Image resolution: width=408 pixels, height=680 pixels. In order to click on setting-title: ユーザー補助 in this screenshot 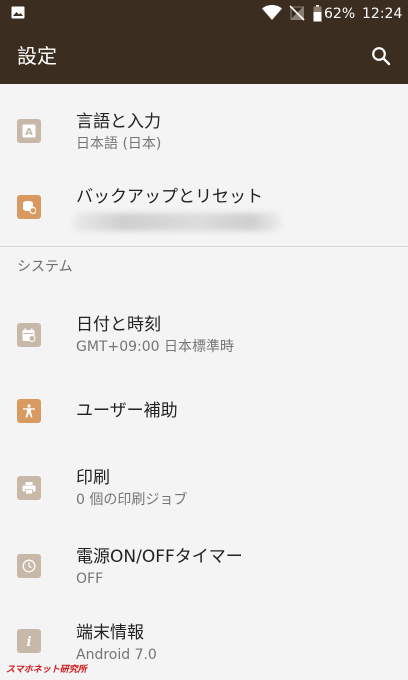, I will do `click(127, 411)`.